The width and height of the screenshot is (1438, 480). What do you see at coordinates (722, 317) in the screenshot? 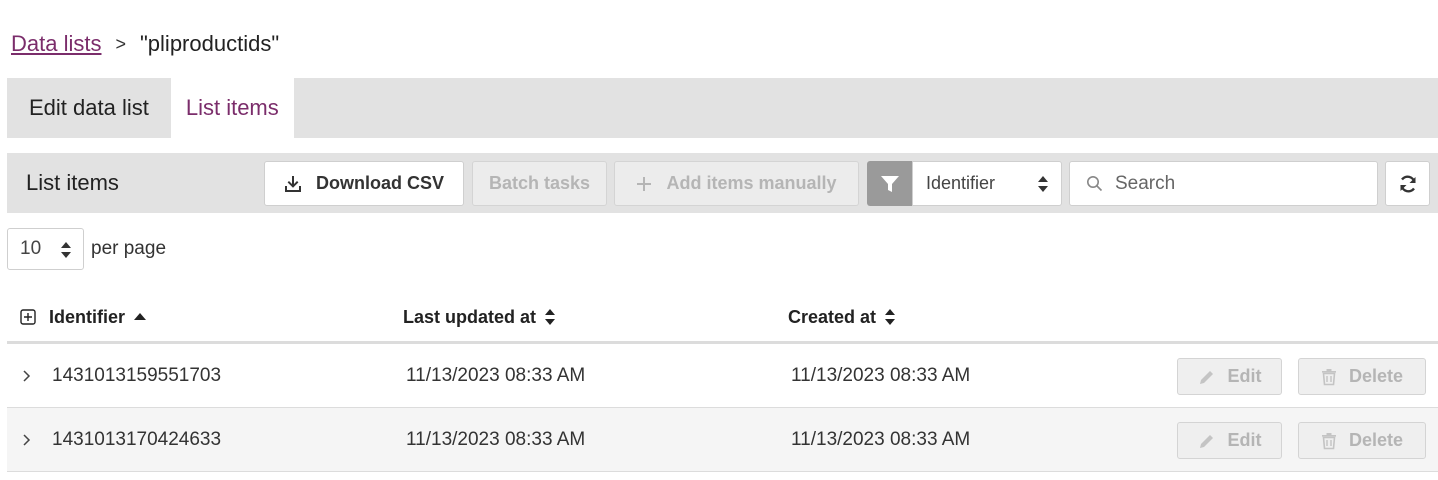
I see `table-header: Identifier Last updated at Created at` at bounding box center [722, 317].